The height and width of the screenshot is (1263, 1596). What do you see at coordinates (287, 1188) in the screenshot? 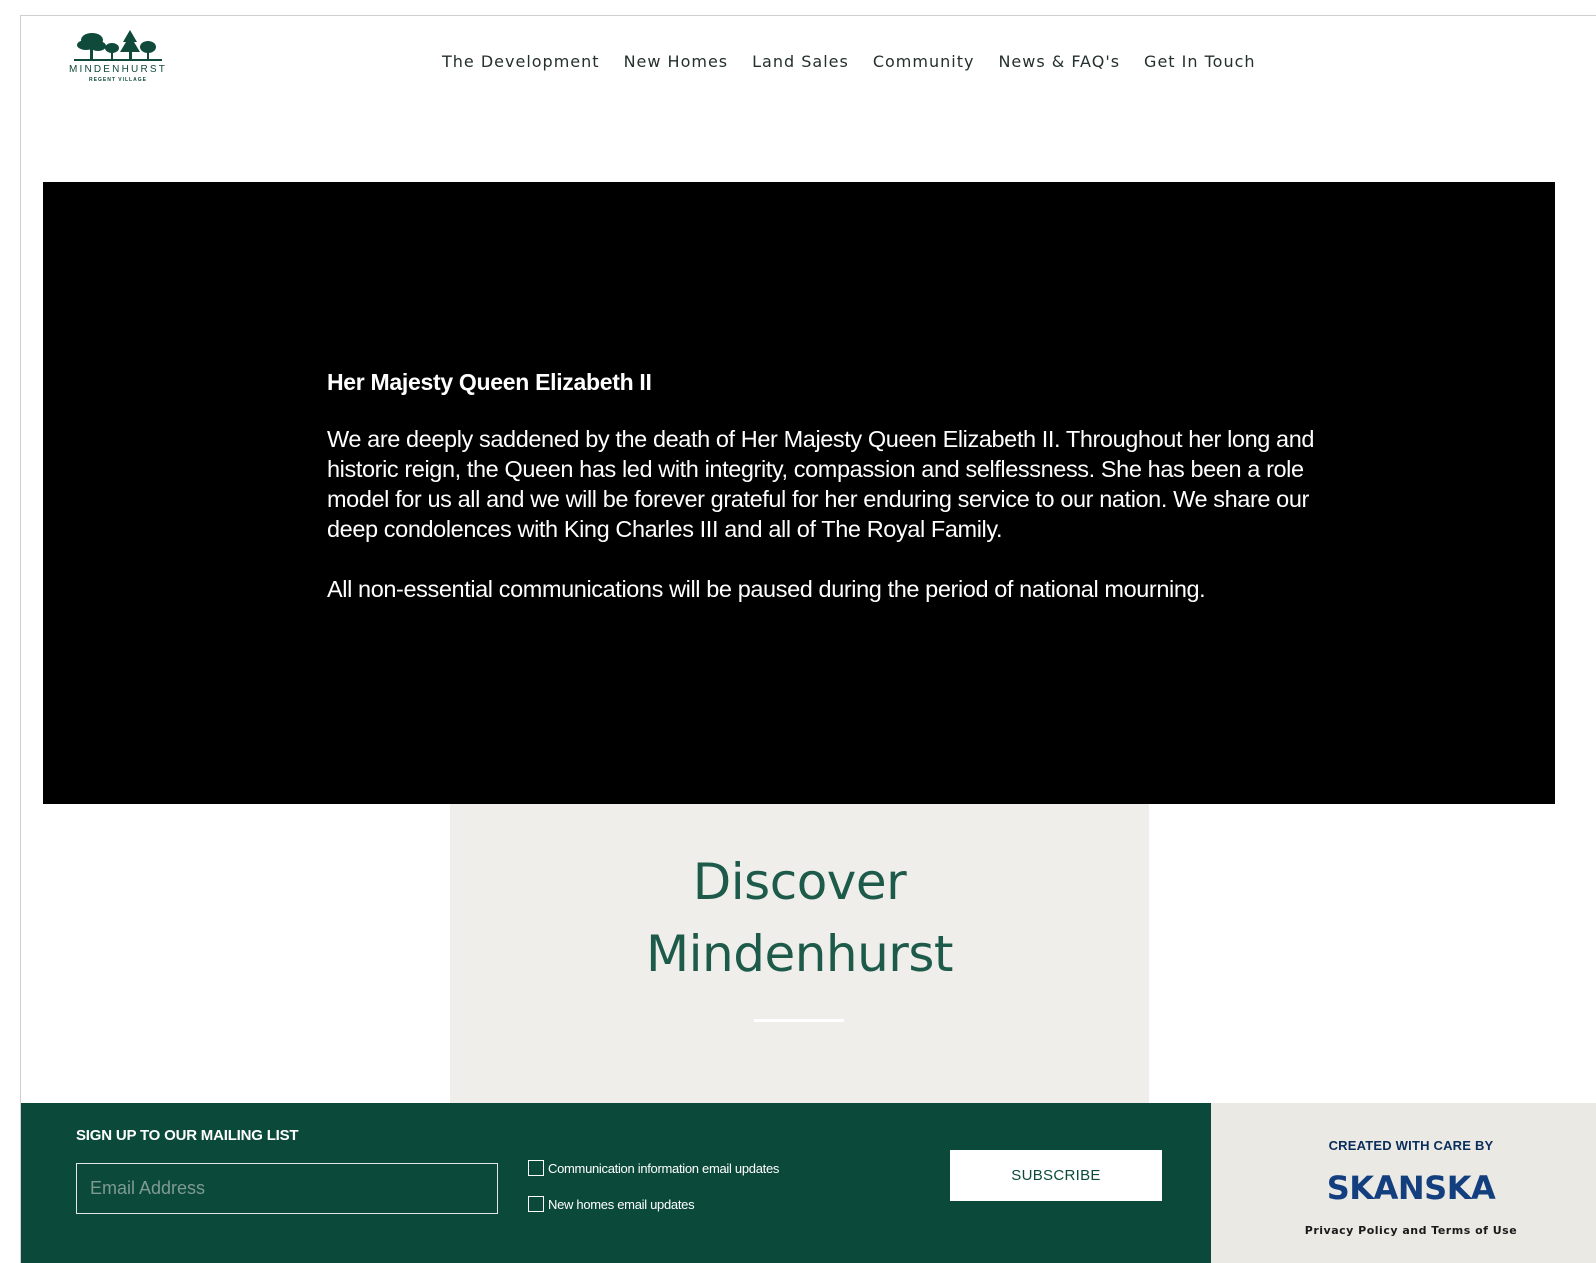
I see `email-address-input` at bounding box center [287, 1188].